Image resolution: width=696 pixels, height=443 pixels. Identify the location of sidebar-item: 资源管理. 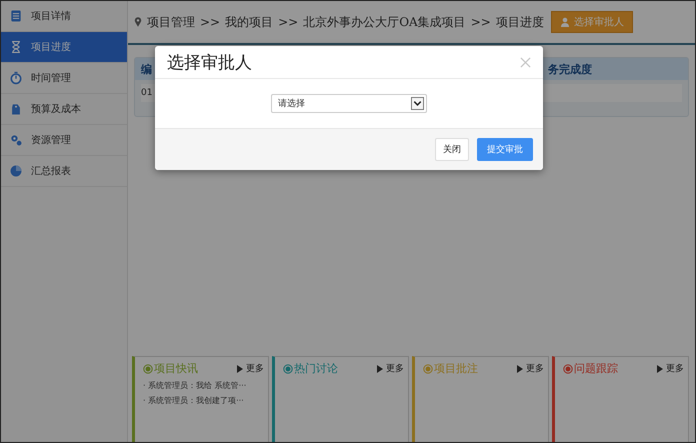
(64, 140).